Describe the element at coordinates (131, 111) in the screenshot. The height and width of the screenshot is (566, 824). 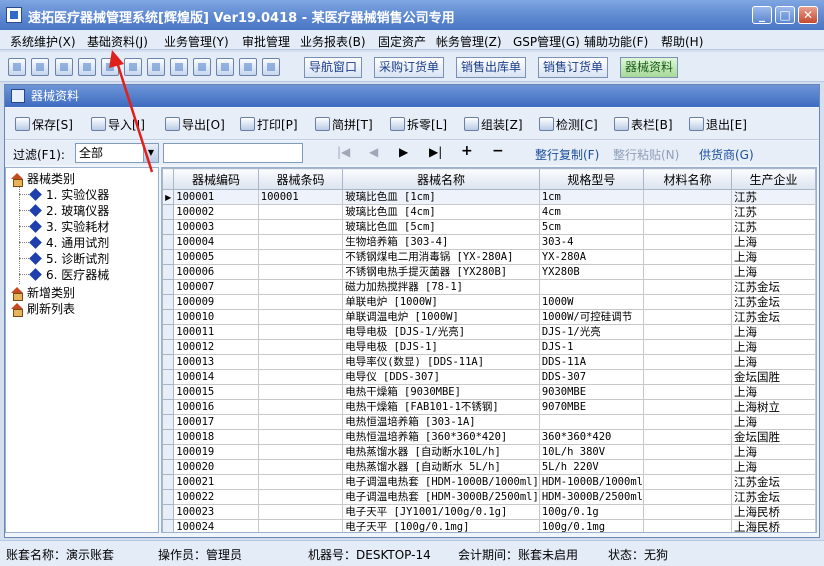
I see `annotation-arrow` at that location.